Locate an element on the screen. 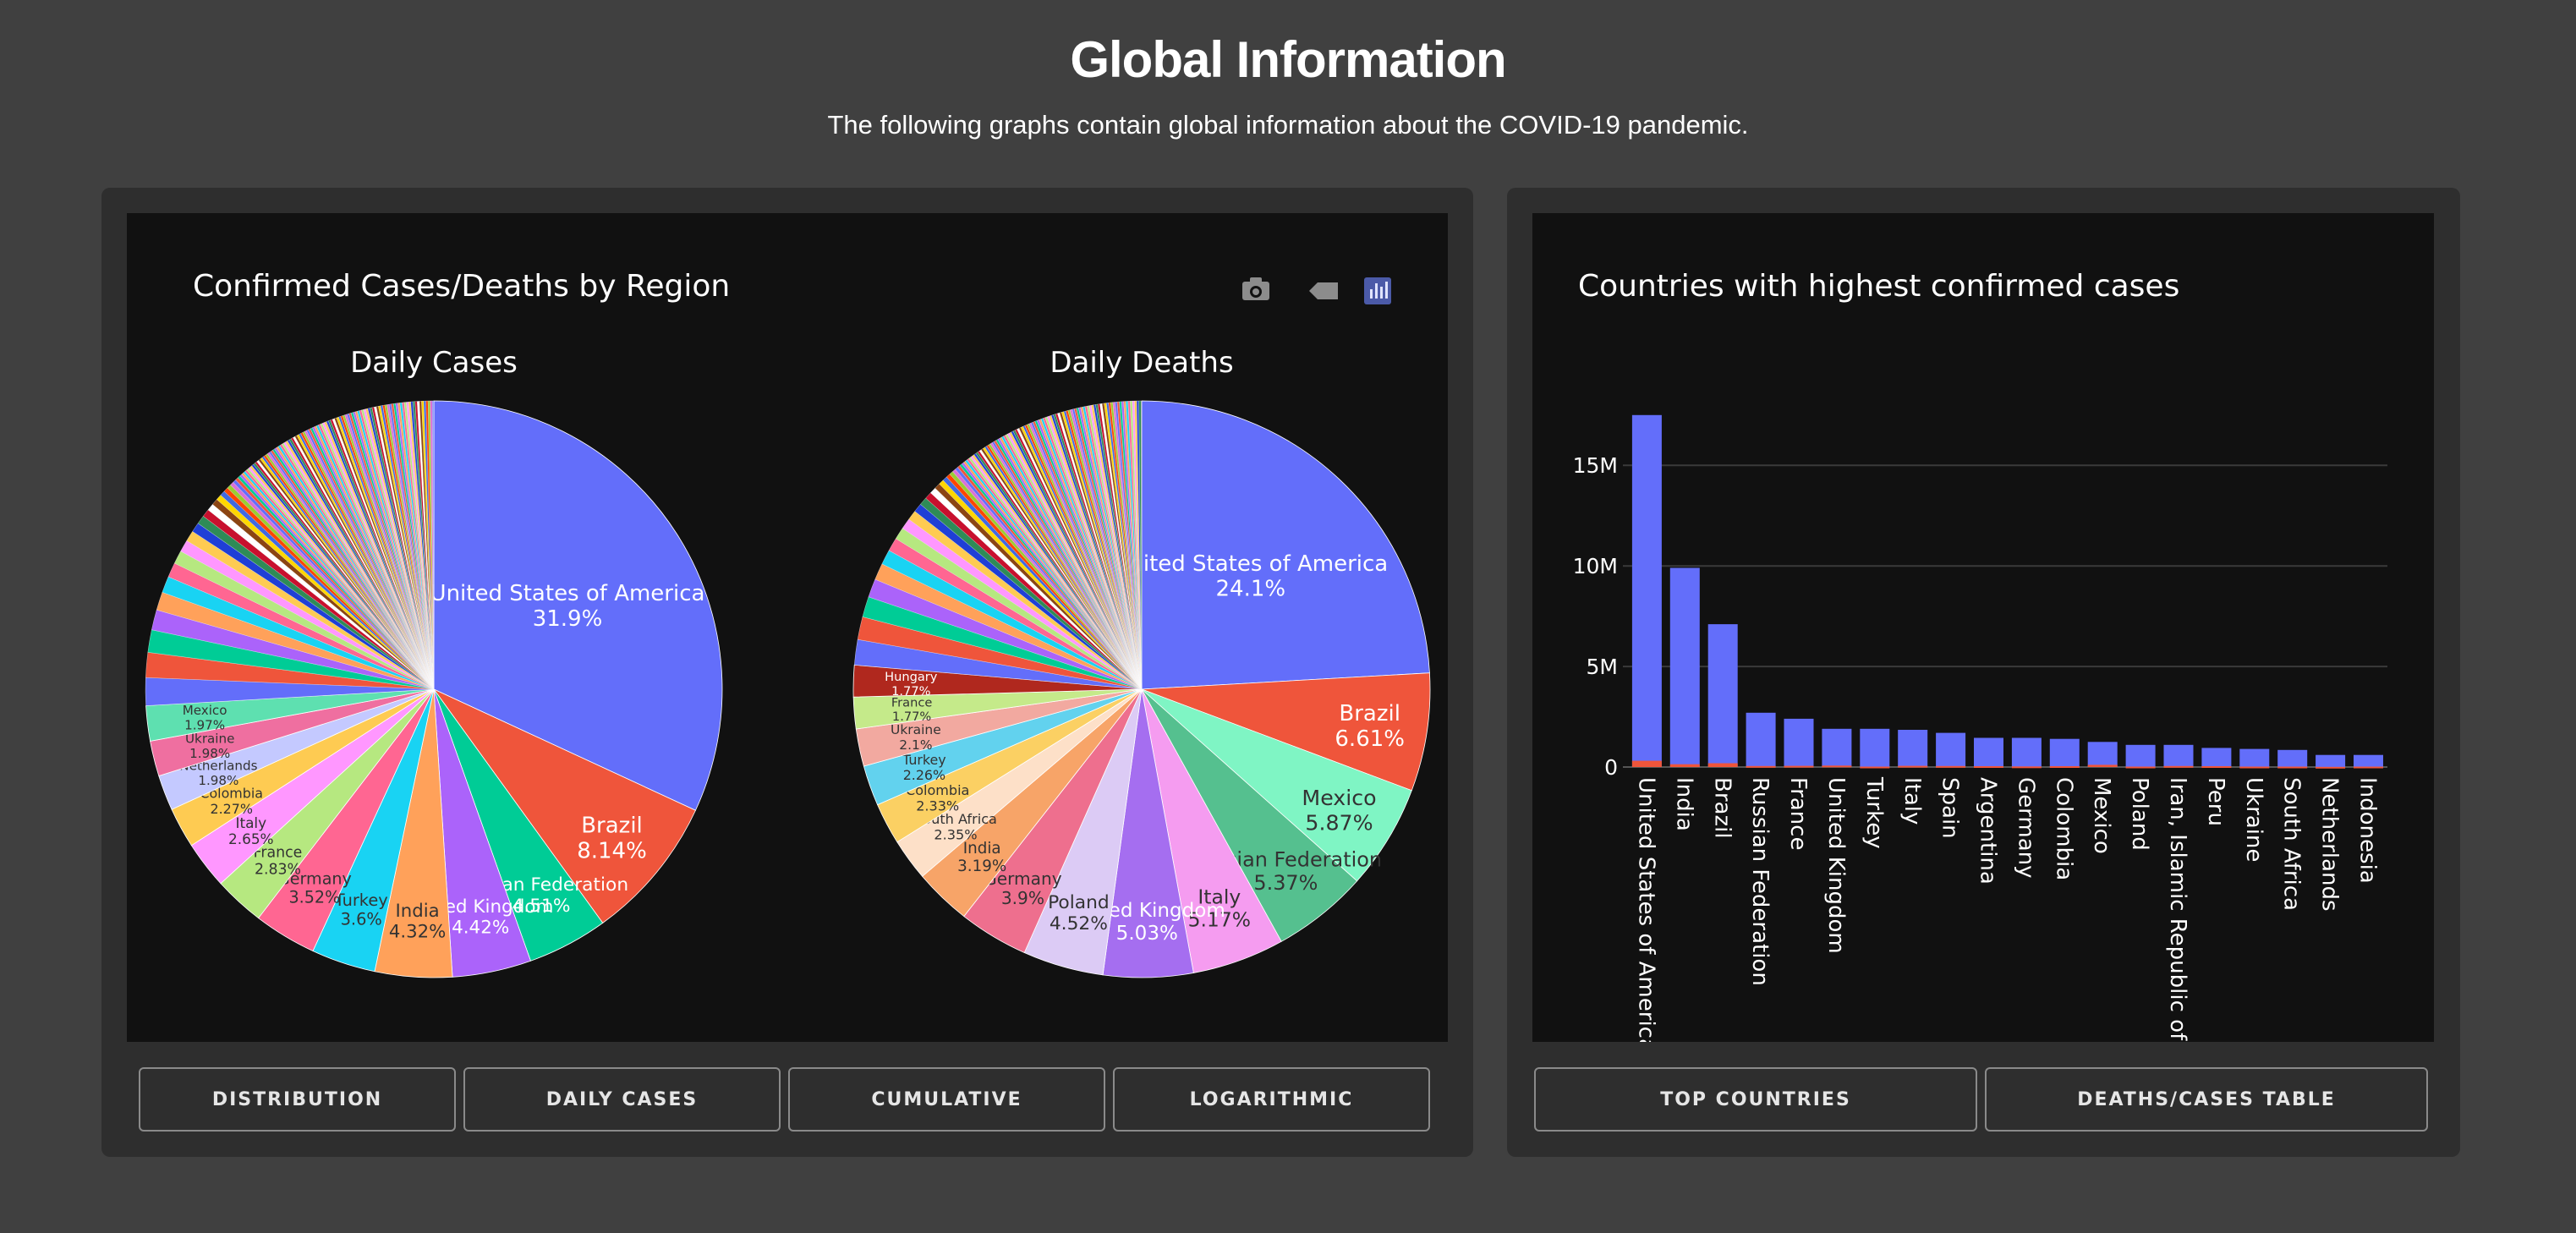  pie-text-france: France 1.77% is located at coordinates (912, 710).